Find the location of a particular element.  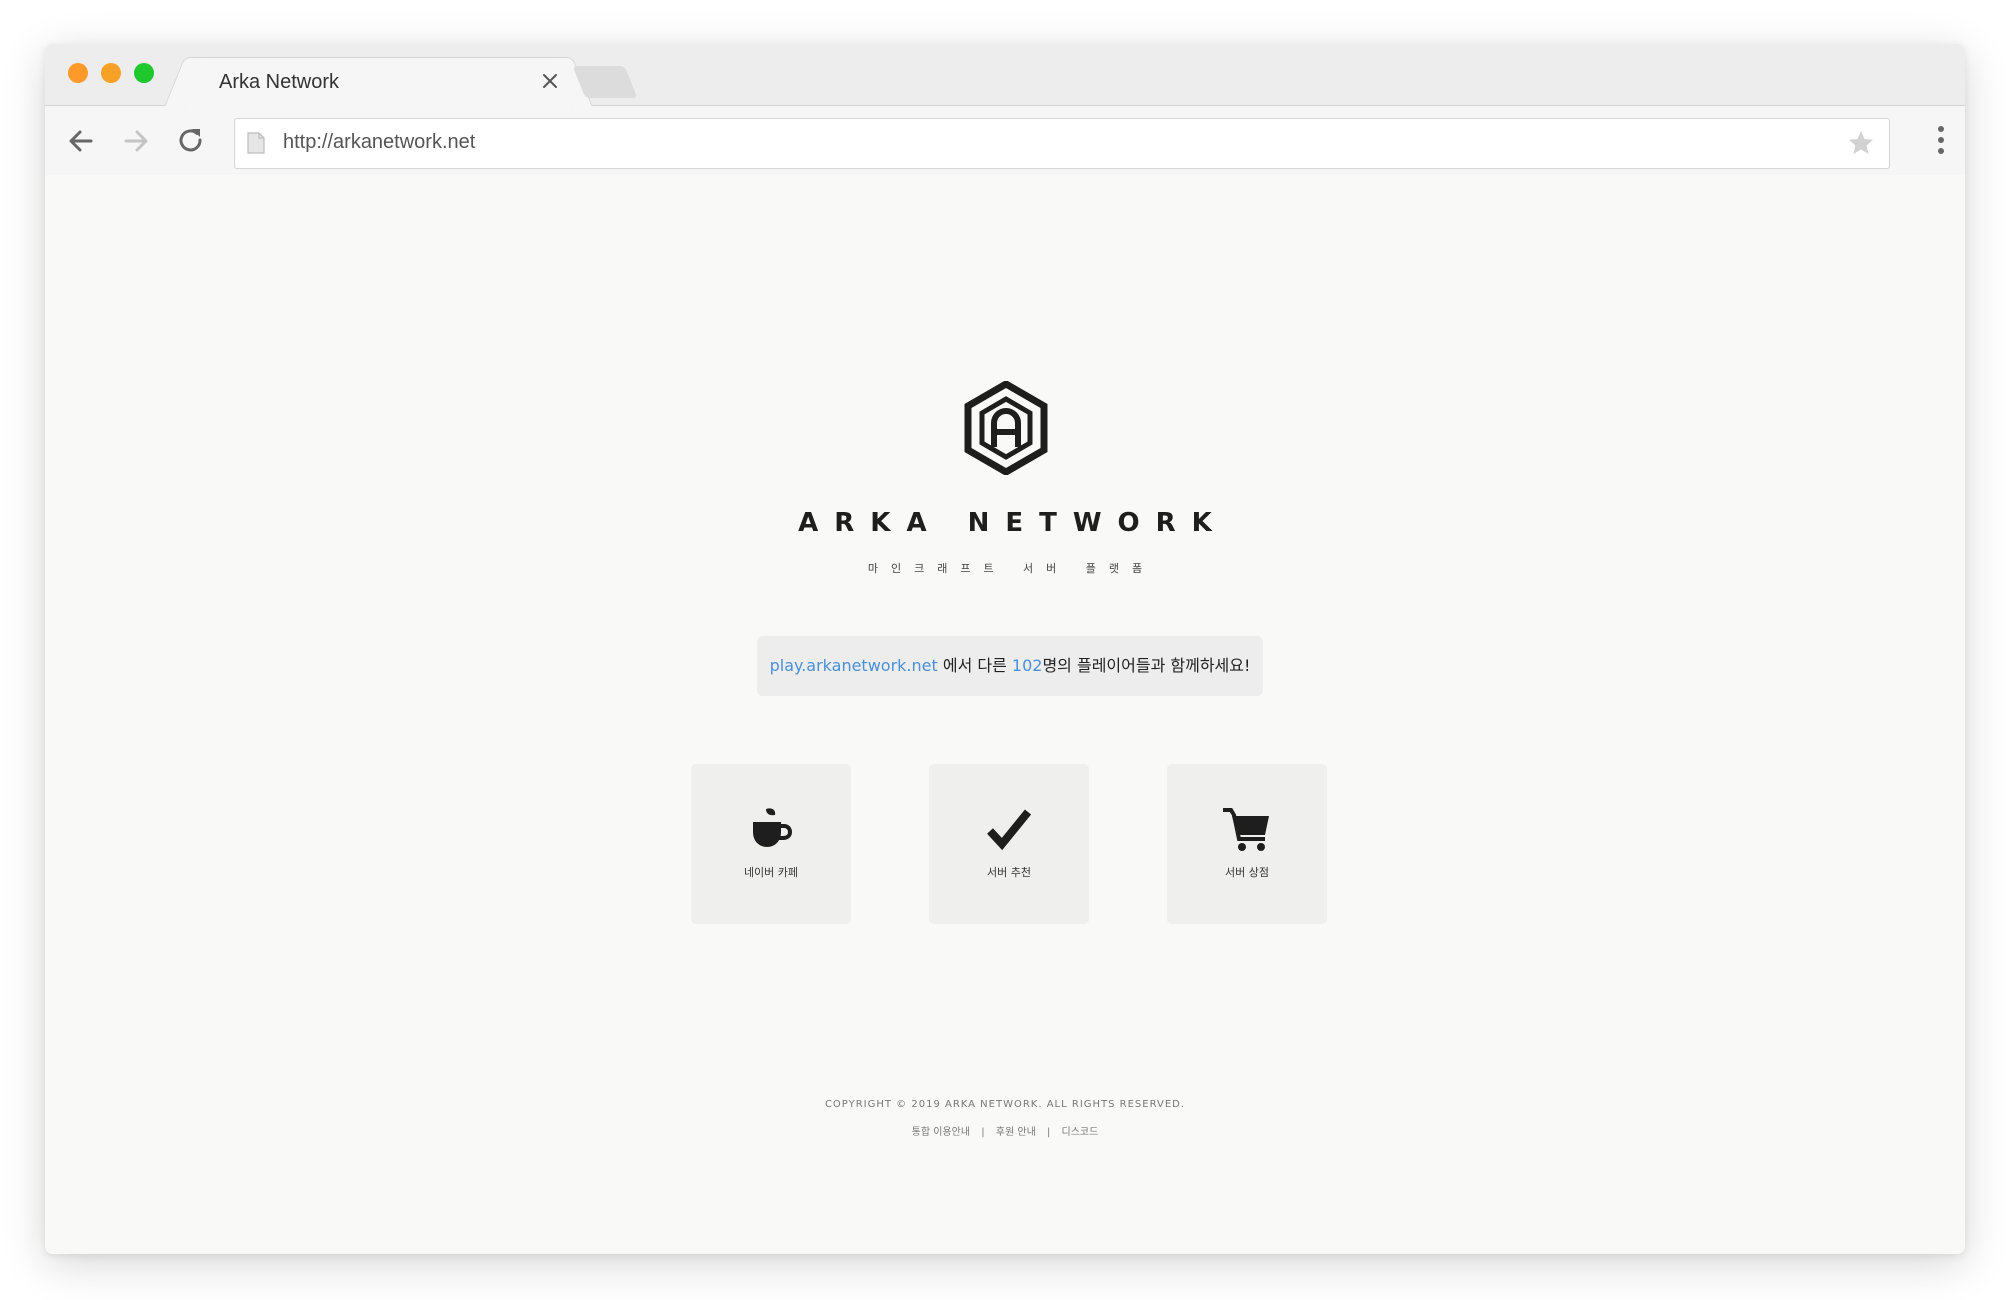

notice-middle-text: 에서 다른 is located at coordinates (974, 665).